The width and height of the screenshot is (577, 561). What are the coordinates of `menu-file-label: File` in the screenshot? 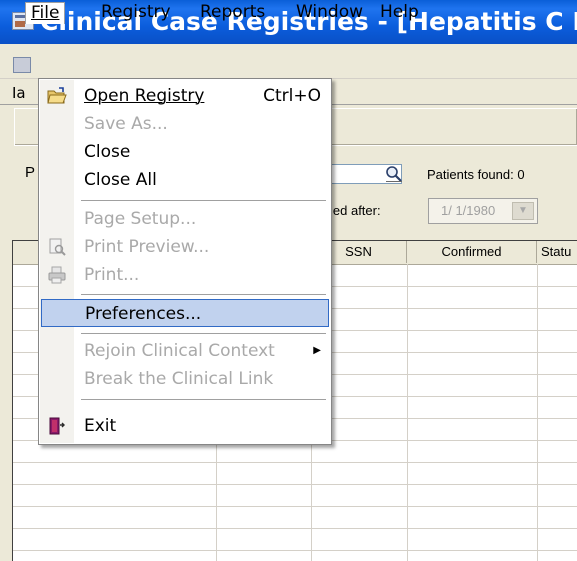 It's located at (45, 13).